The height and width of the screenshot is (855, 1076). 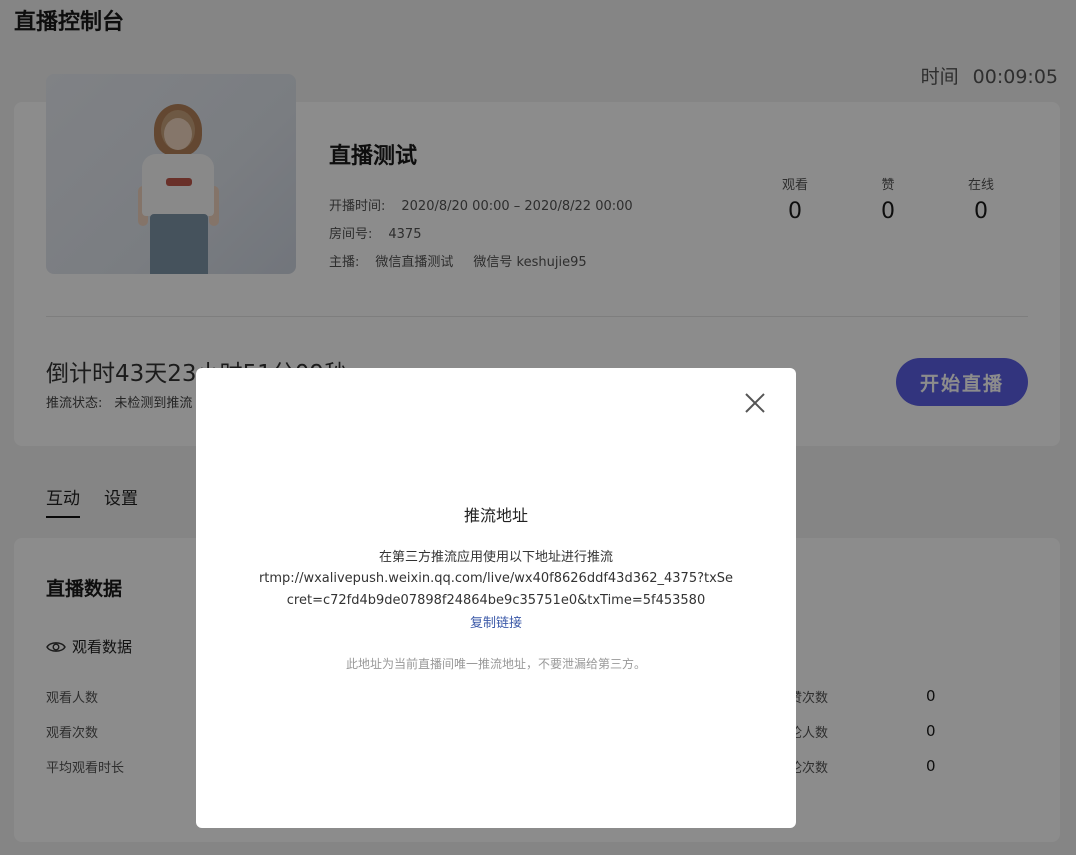 What do you see at coordinates (755, 403) in the screenshot?
I see `close-icon` at bounding box center [755, 403].